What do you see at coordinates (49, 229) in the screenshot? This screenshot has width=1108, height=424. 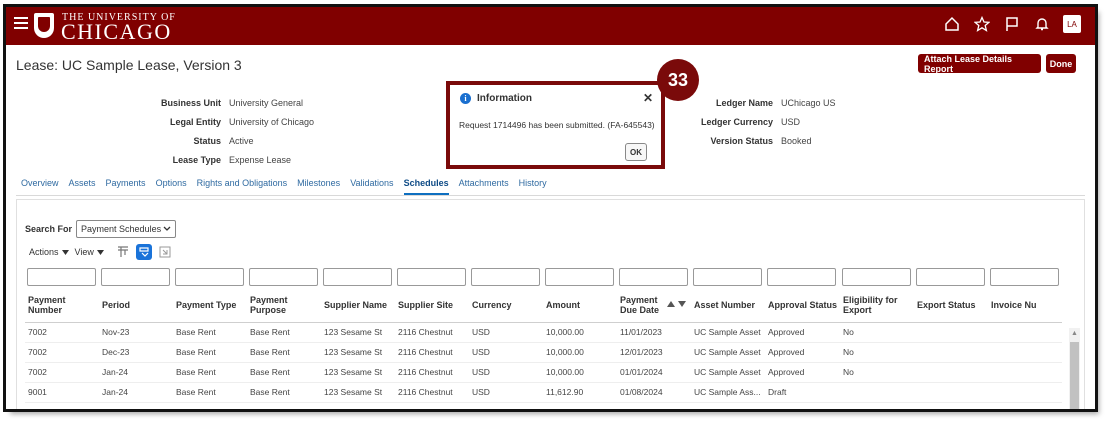 I see `search-for-label: Search For` at bounding box center [49, 229].